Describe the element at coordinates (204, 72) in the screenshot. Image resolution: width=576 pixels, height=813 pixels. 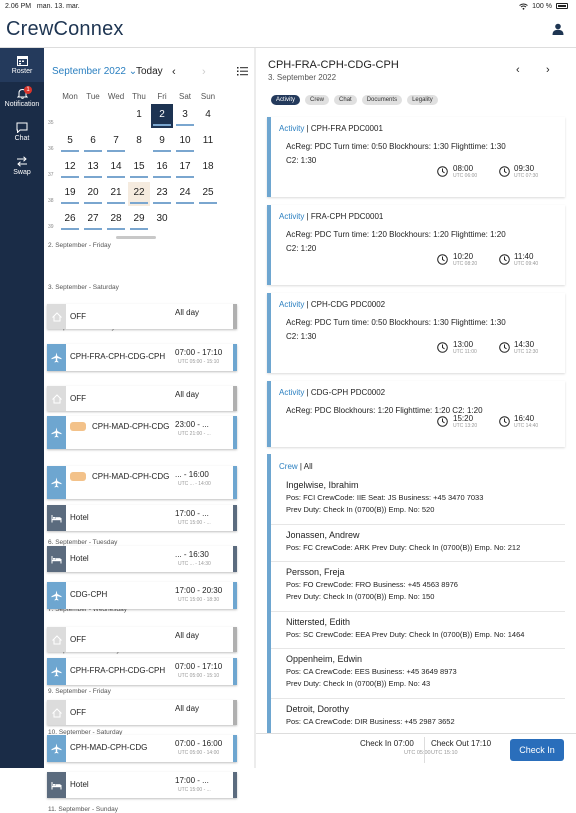
I see `next-month-button: ›` at that location.